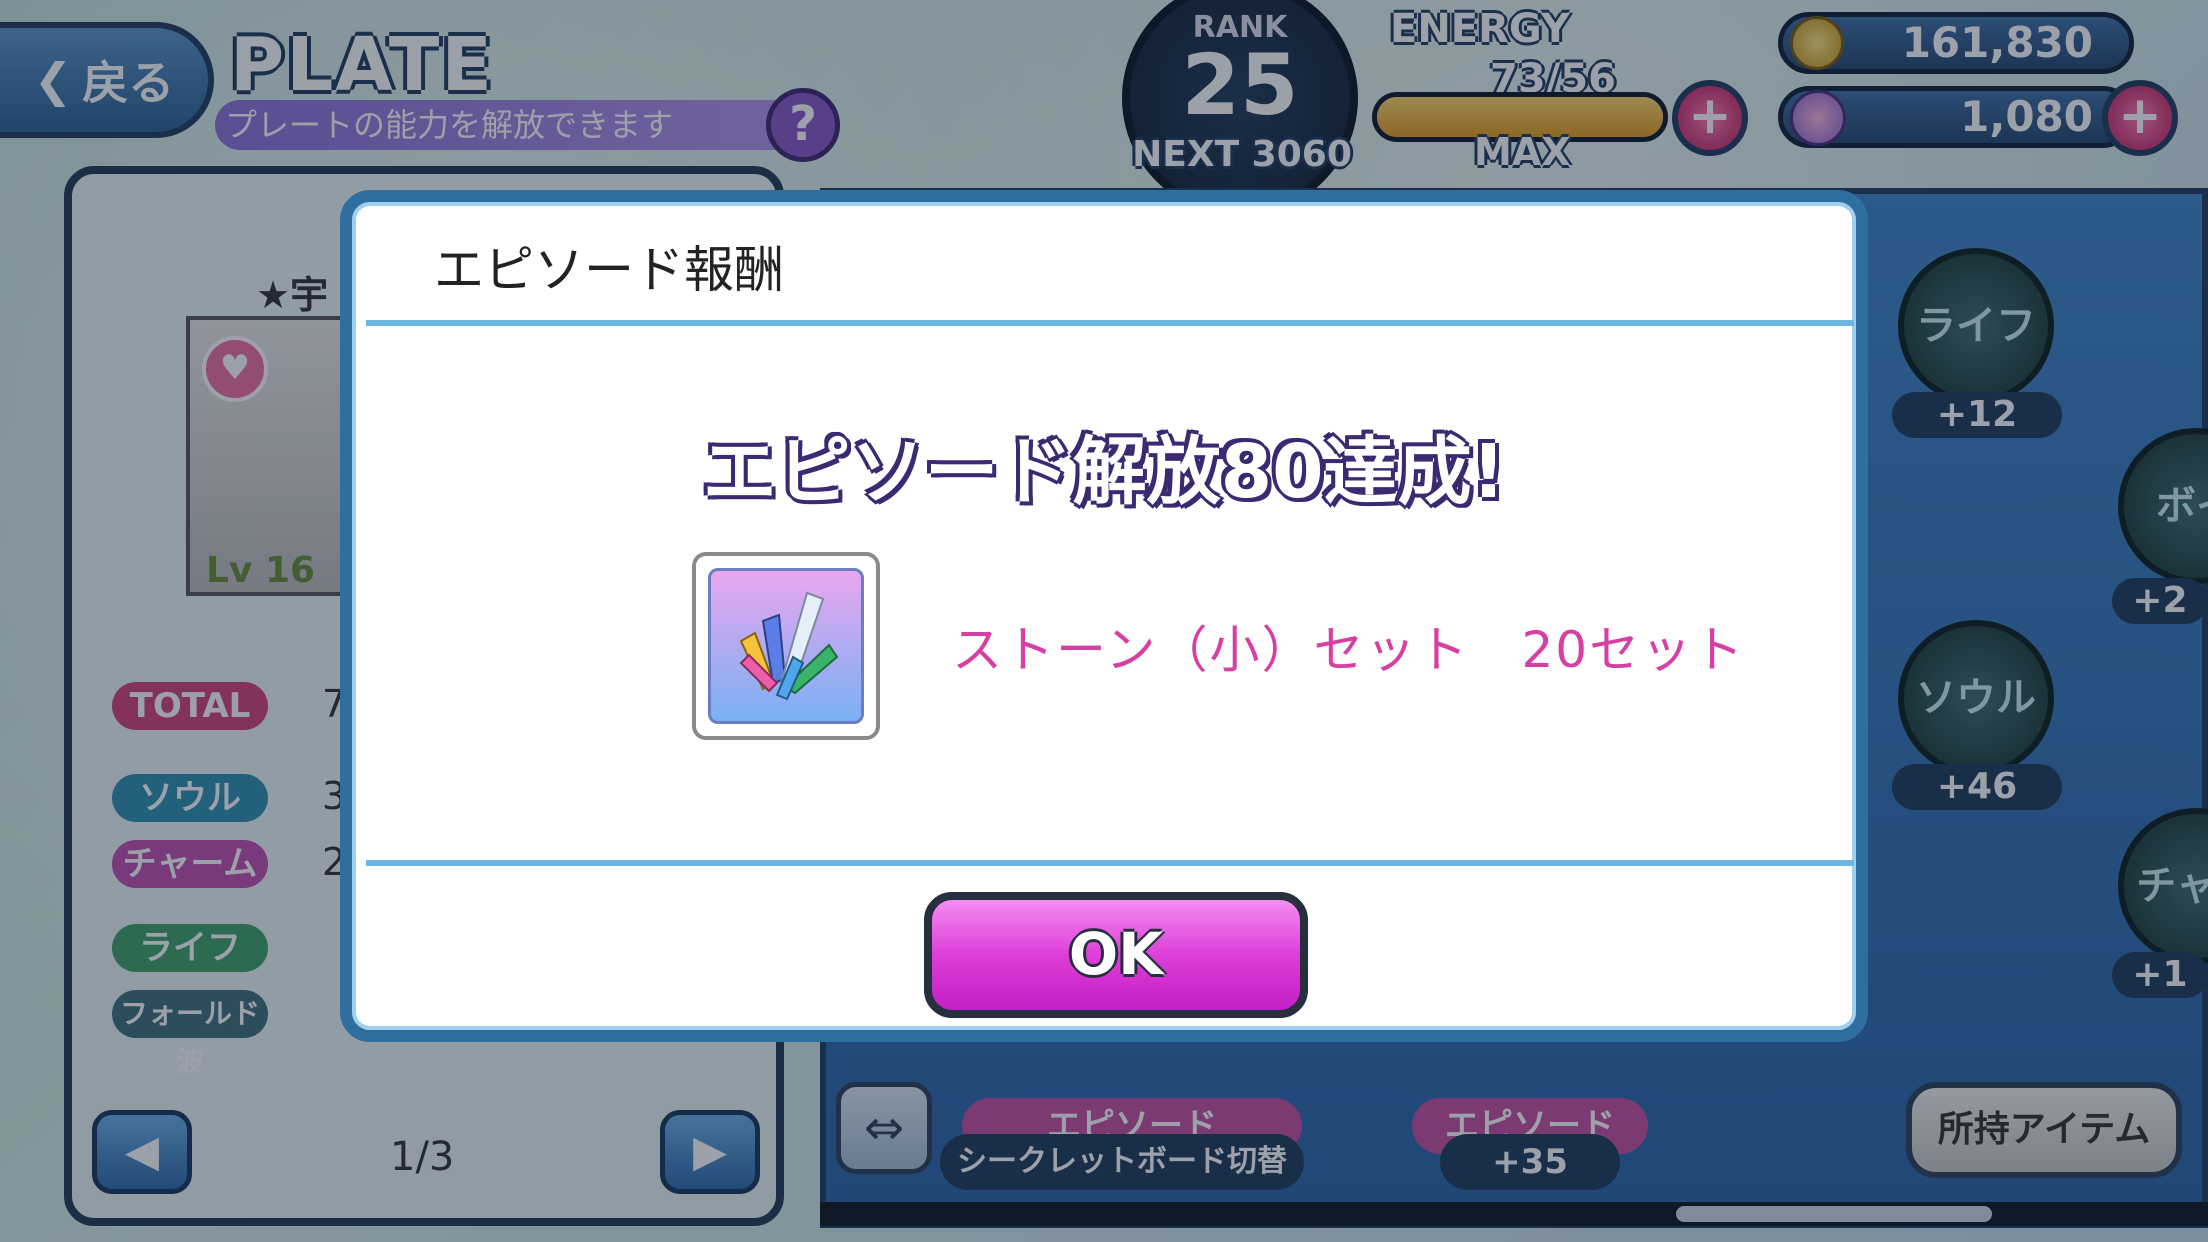 The width and height of the screenshot is (2208, 1242). What do you see at coordinates (1116, 955) in the screenshot?
I see `ok-button: OK` at bounding box center [1116, 955].